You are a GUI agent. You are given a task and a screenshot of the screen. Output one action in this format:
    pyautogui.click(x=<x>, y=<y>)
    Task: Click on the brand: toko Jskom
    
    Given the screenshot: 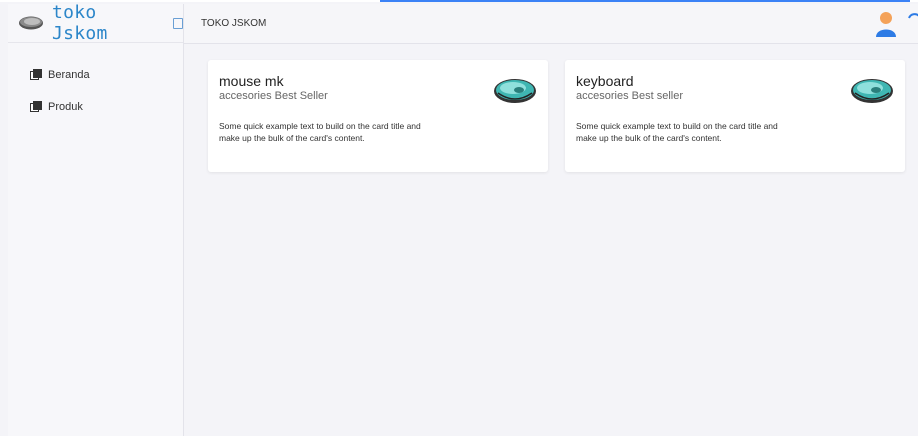 What is the action you would take?
    pyautogui.click(x=95, y=23)
    